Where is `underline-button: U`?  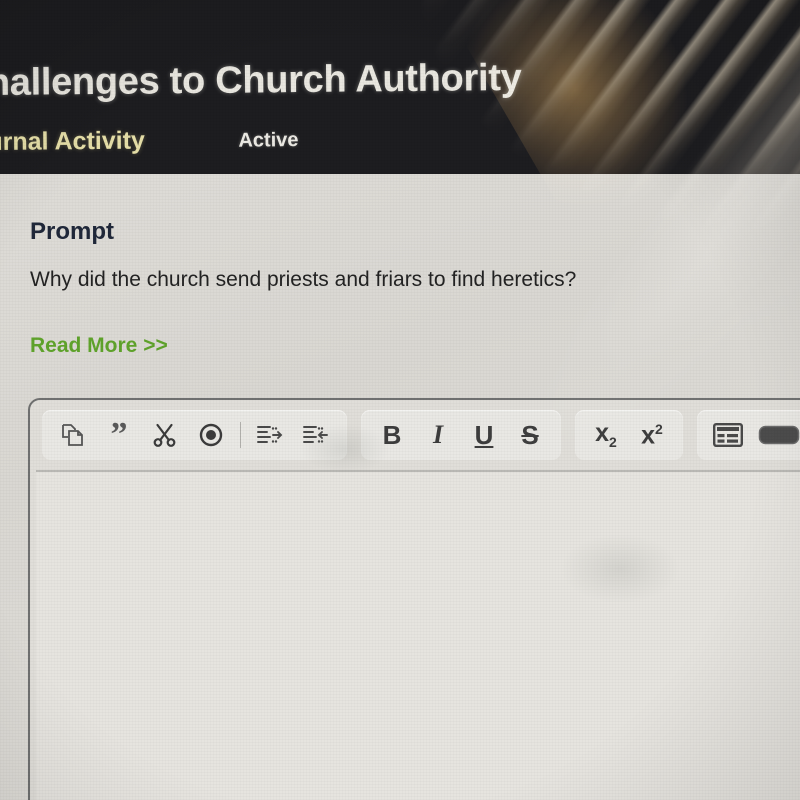 underline-button: U is located at coordinates (484, 435).